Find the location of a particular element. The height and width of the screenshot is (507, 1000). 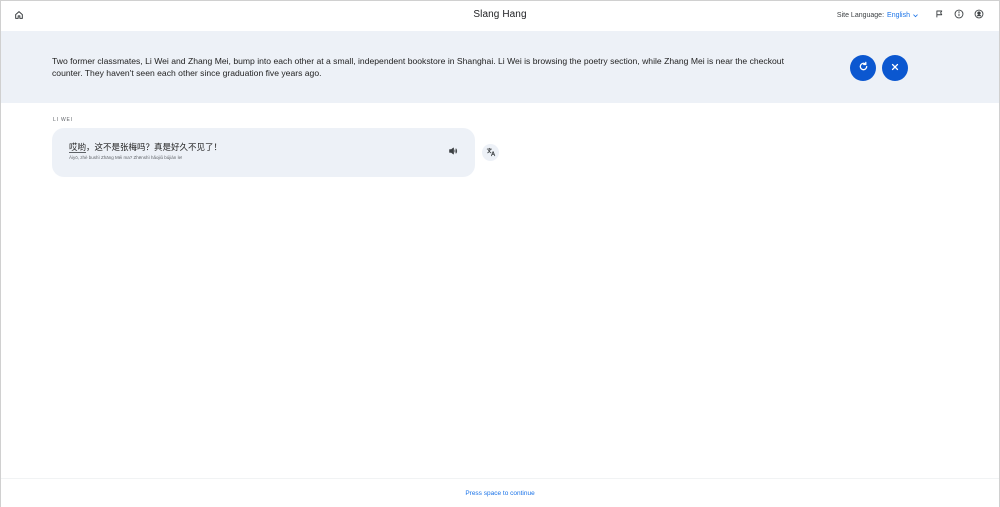

play-audio-button is located at coordinates (453, 152).